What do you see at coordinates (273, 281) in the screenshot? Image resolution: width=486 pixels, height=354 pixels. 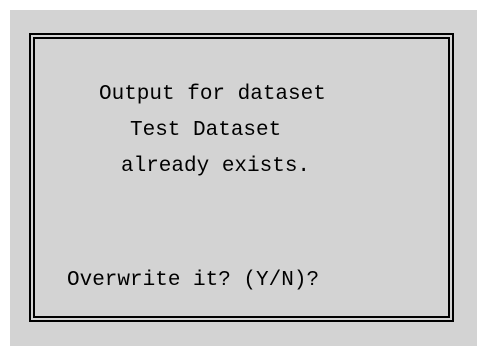 I see `overwrite-prompt: Overwrite it? (Y/N)?` at bounding box center [273, 281].